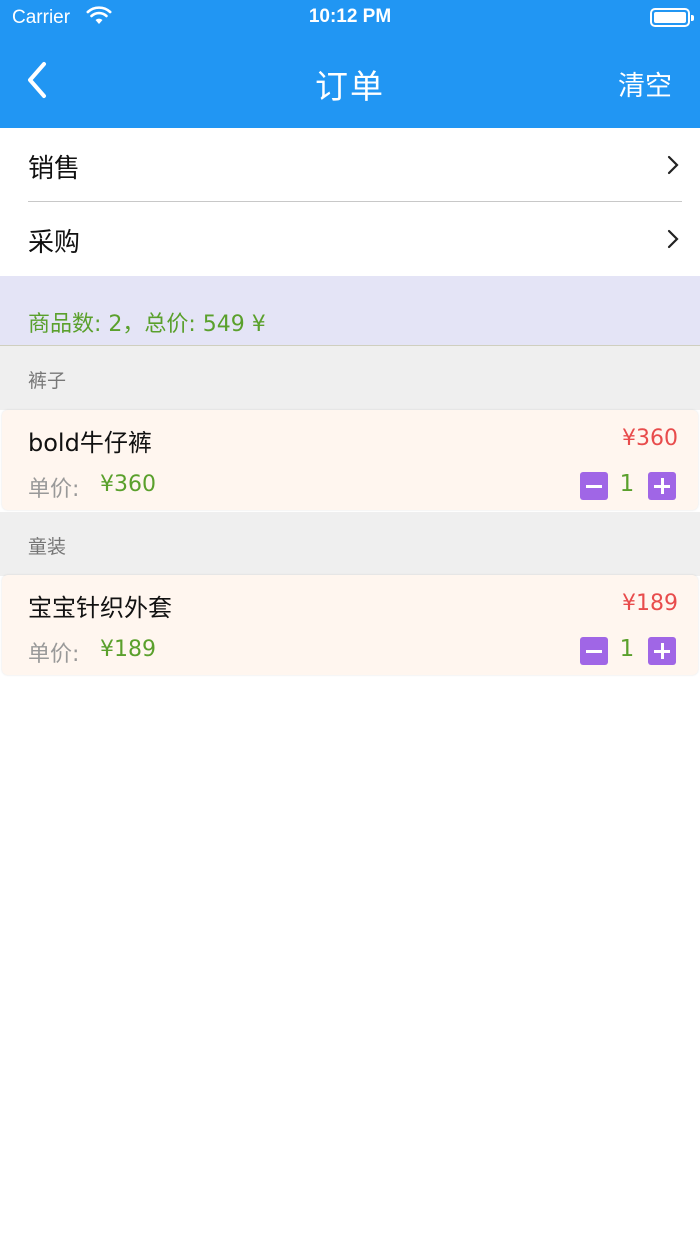 The height and width of the screenshot is (1244, 700). I want to click on battery-icon, so click(672, 17).